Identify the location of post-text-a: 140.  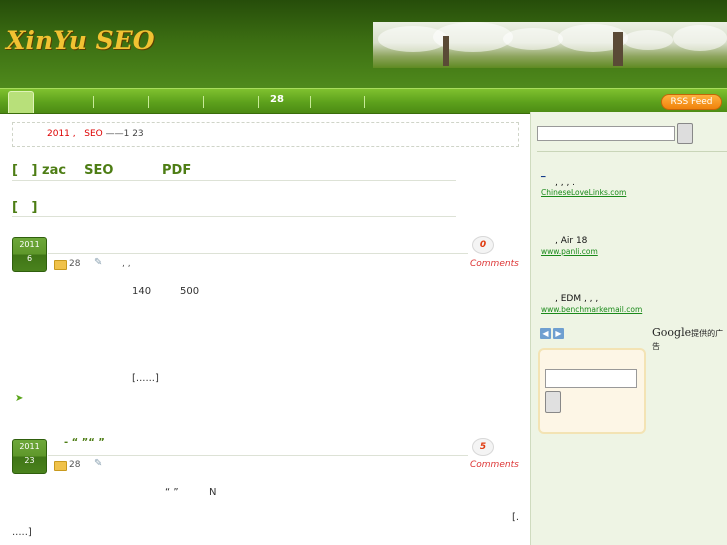
(142, 291).